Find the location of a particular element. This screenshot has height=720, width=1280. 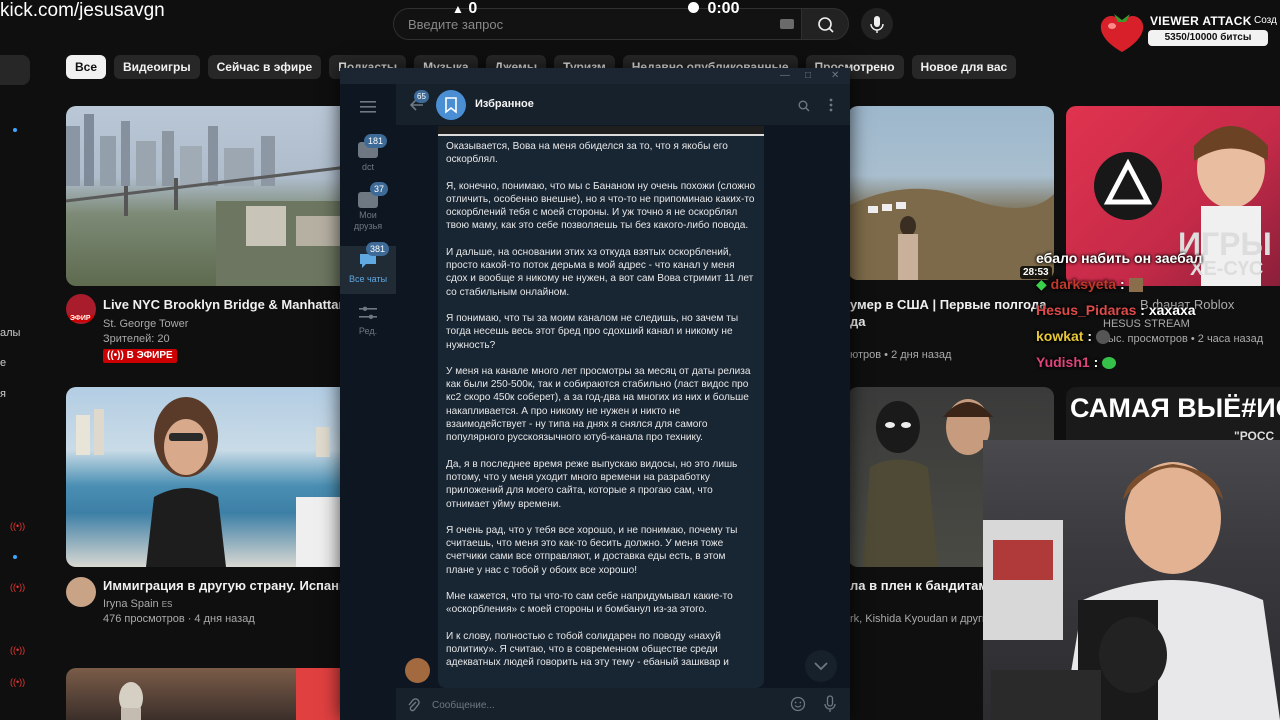

edit-folders-button: Ред. is located at coordinates (368, 322).